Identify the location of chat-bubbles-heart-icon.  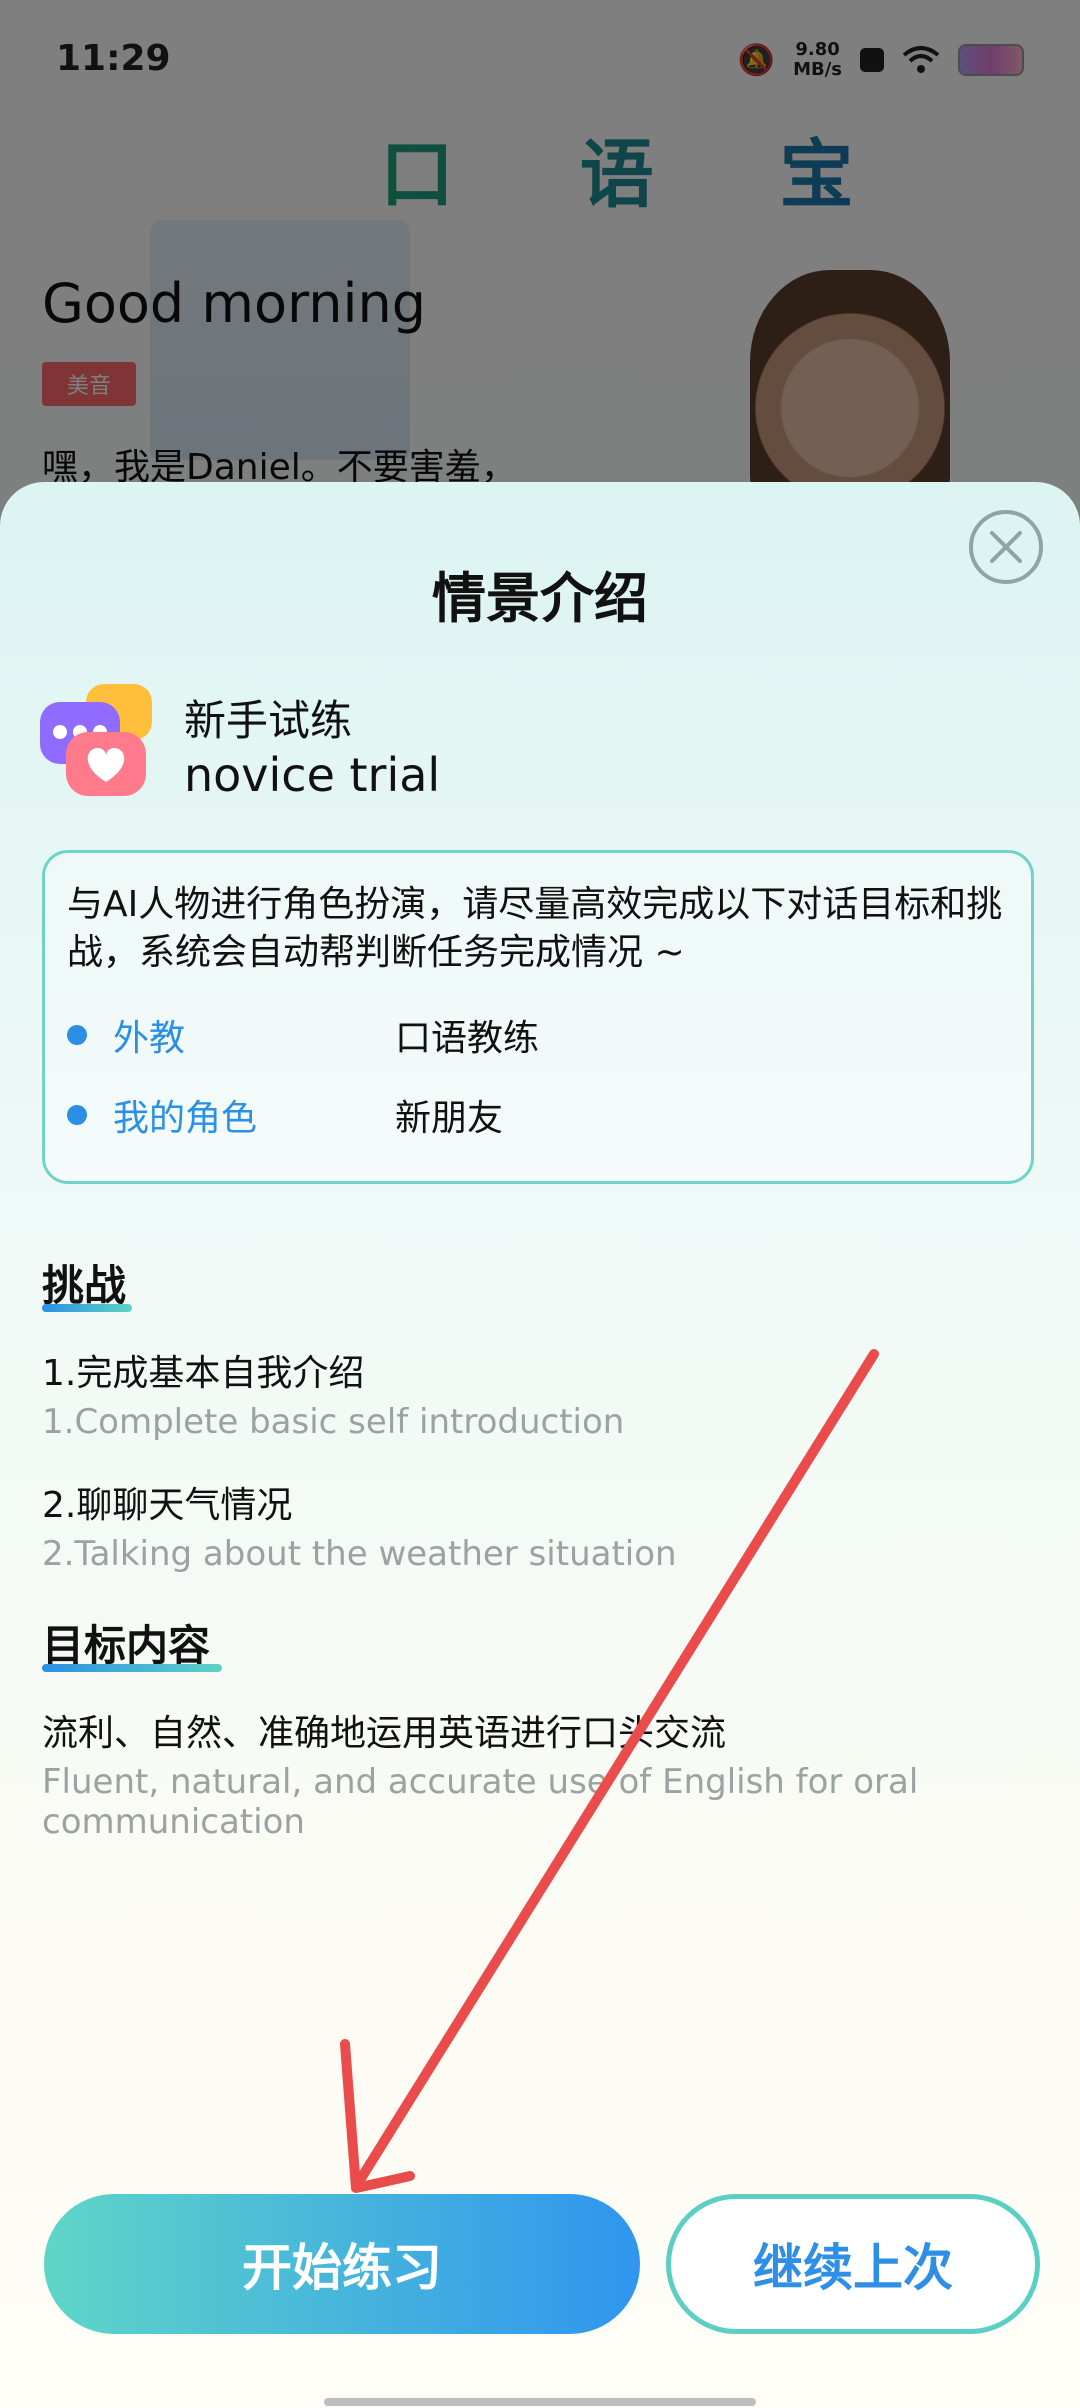
(96, 740).